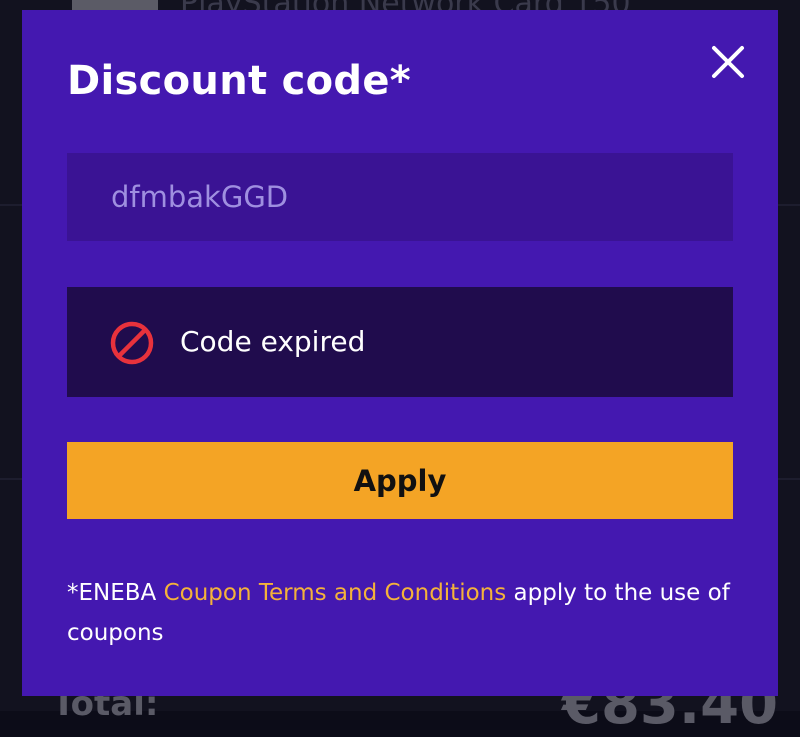  What do you see at coordinates (273, 341) in the screenshot?
I see `error-message: Code expired` at bounding box center [273, 341].